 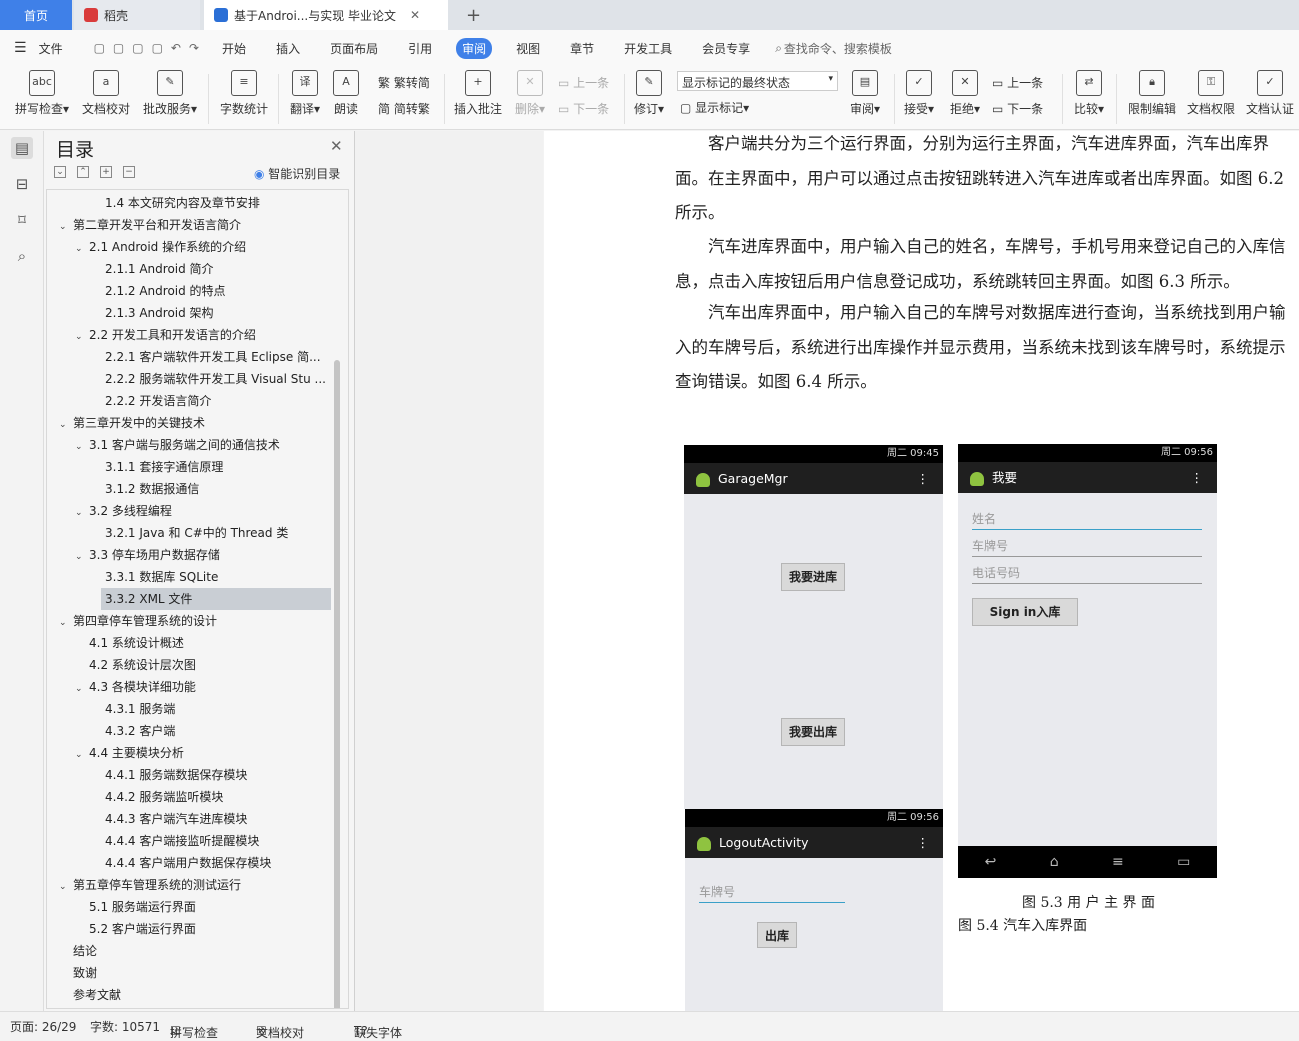 I want to click on chapter-nav-icon: ⊟, so click(x=22, y=184).